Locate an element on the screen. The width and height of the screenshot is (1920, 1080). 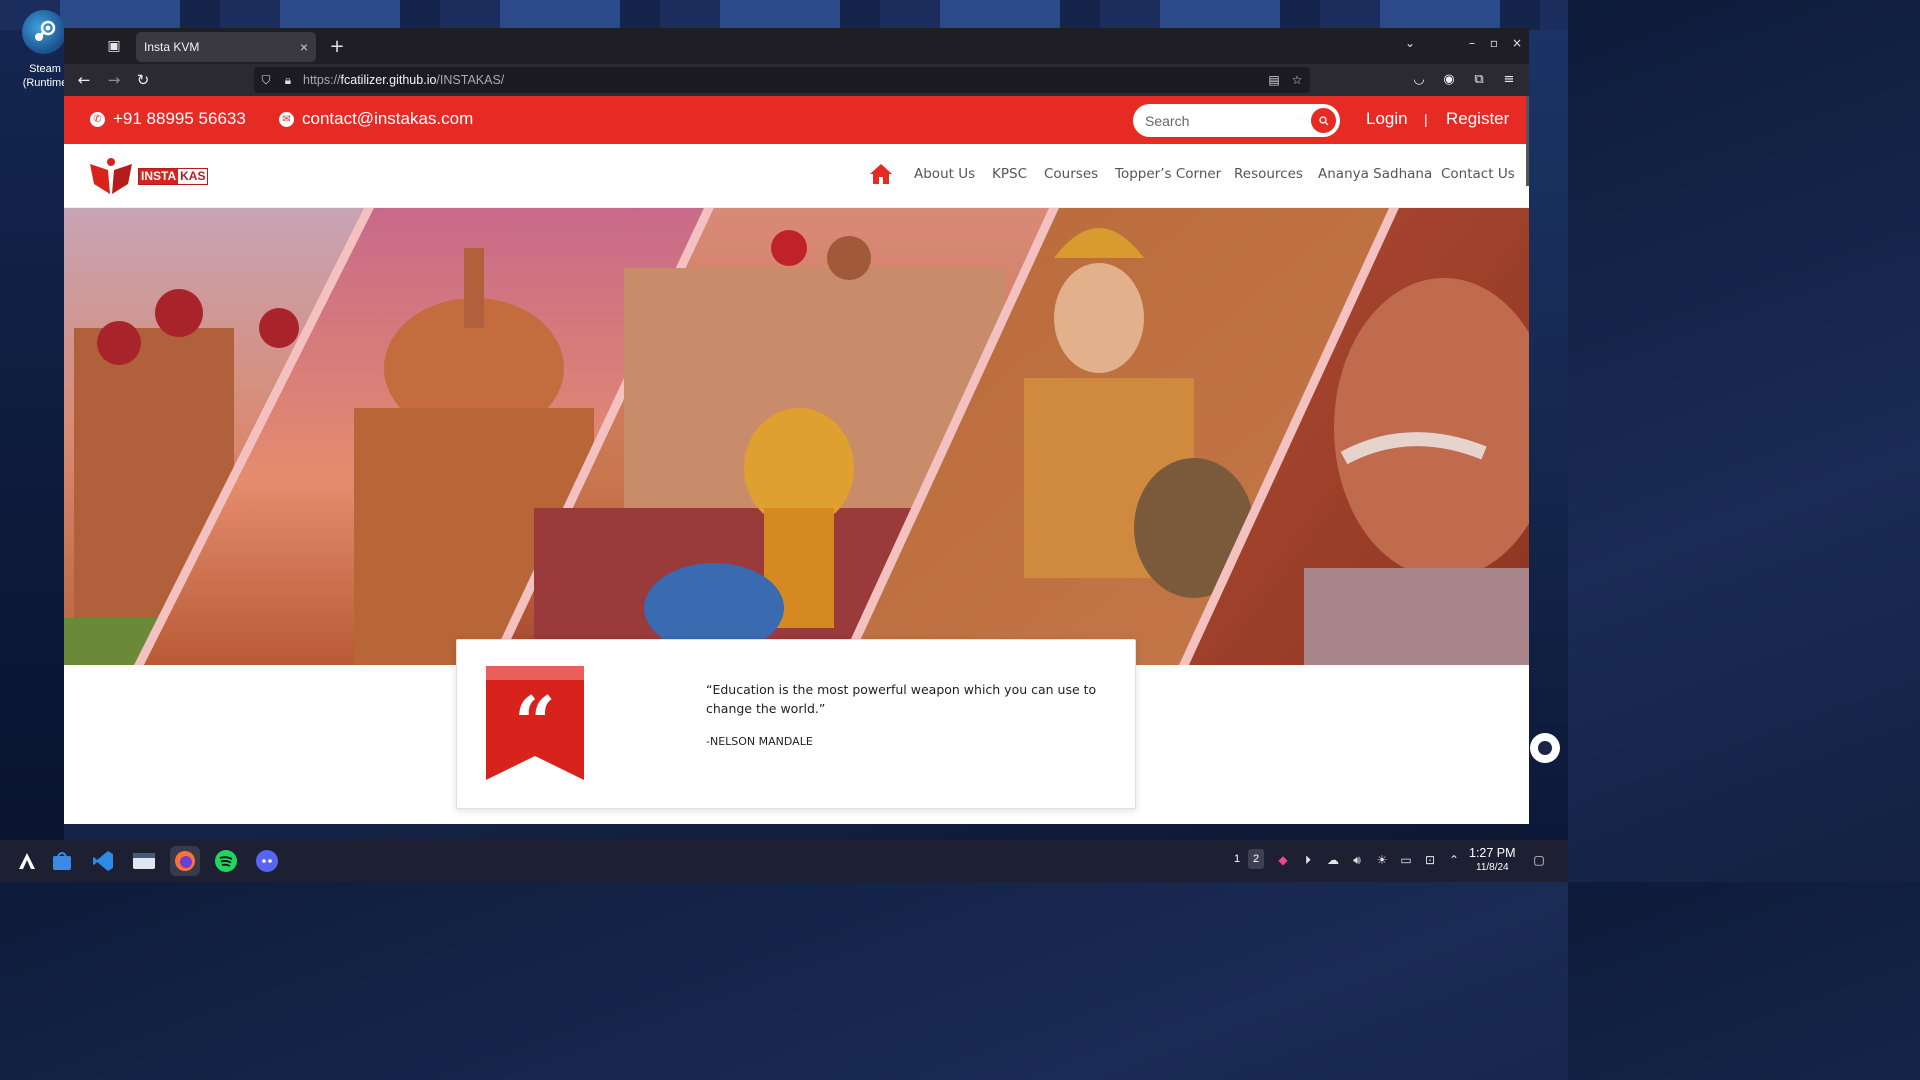
nav-toppers-corner: Topper’s Corner is located at coordinates (1168, 174).